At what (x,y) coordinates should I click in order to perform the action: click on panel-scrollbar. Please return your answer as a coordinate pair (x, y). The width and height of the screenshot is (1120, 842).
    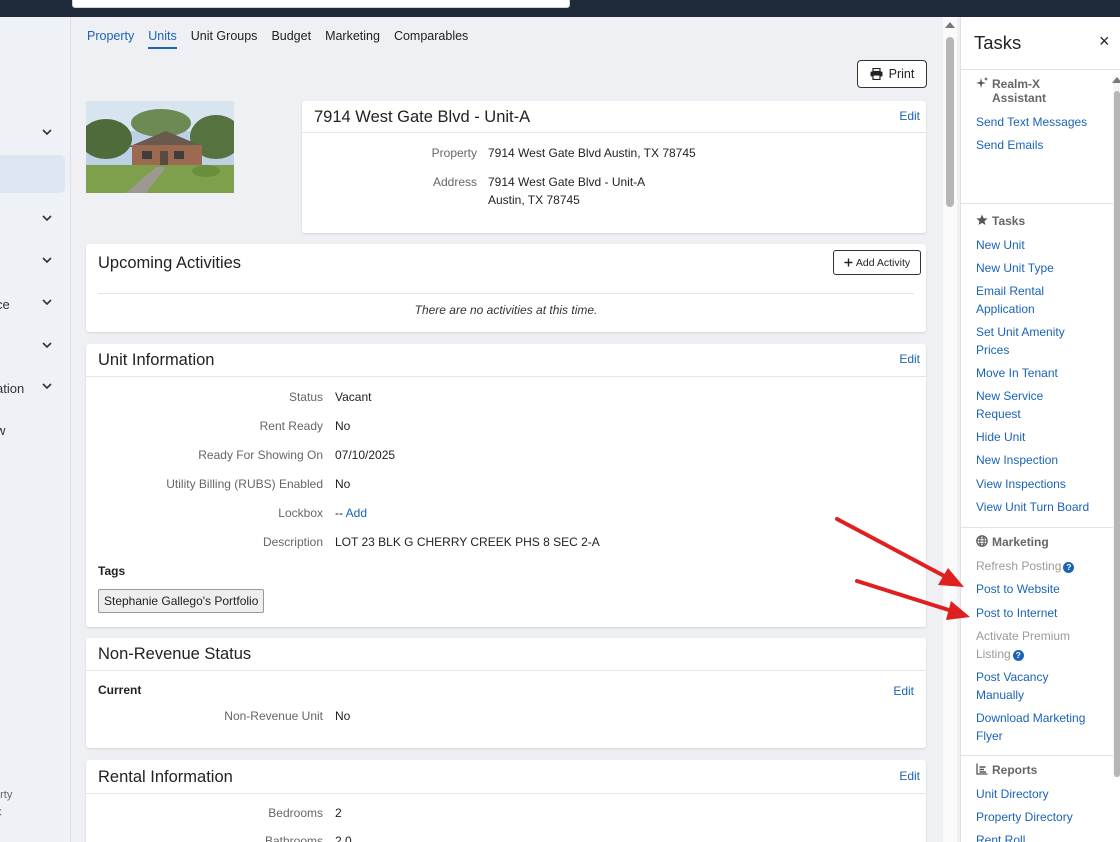
    Looking at the image, I should click on (1116, 427).